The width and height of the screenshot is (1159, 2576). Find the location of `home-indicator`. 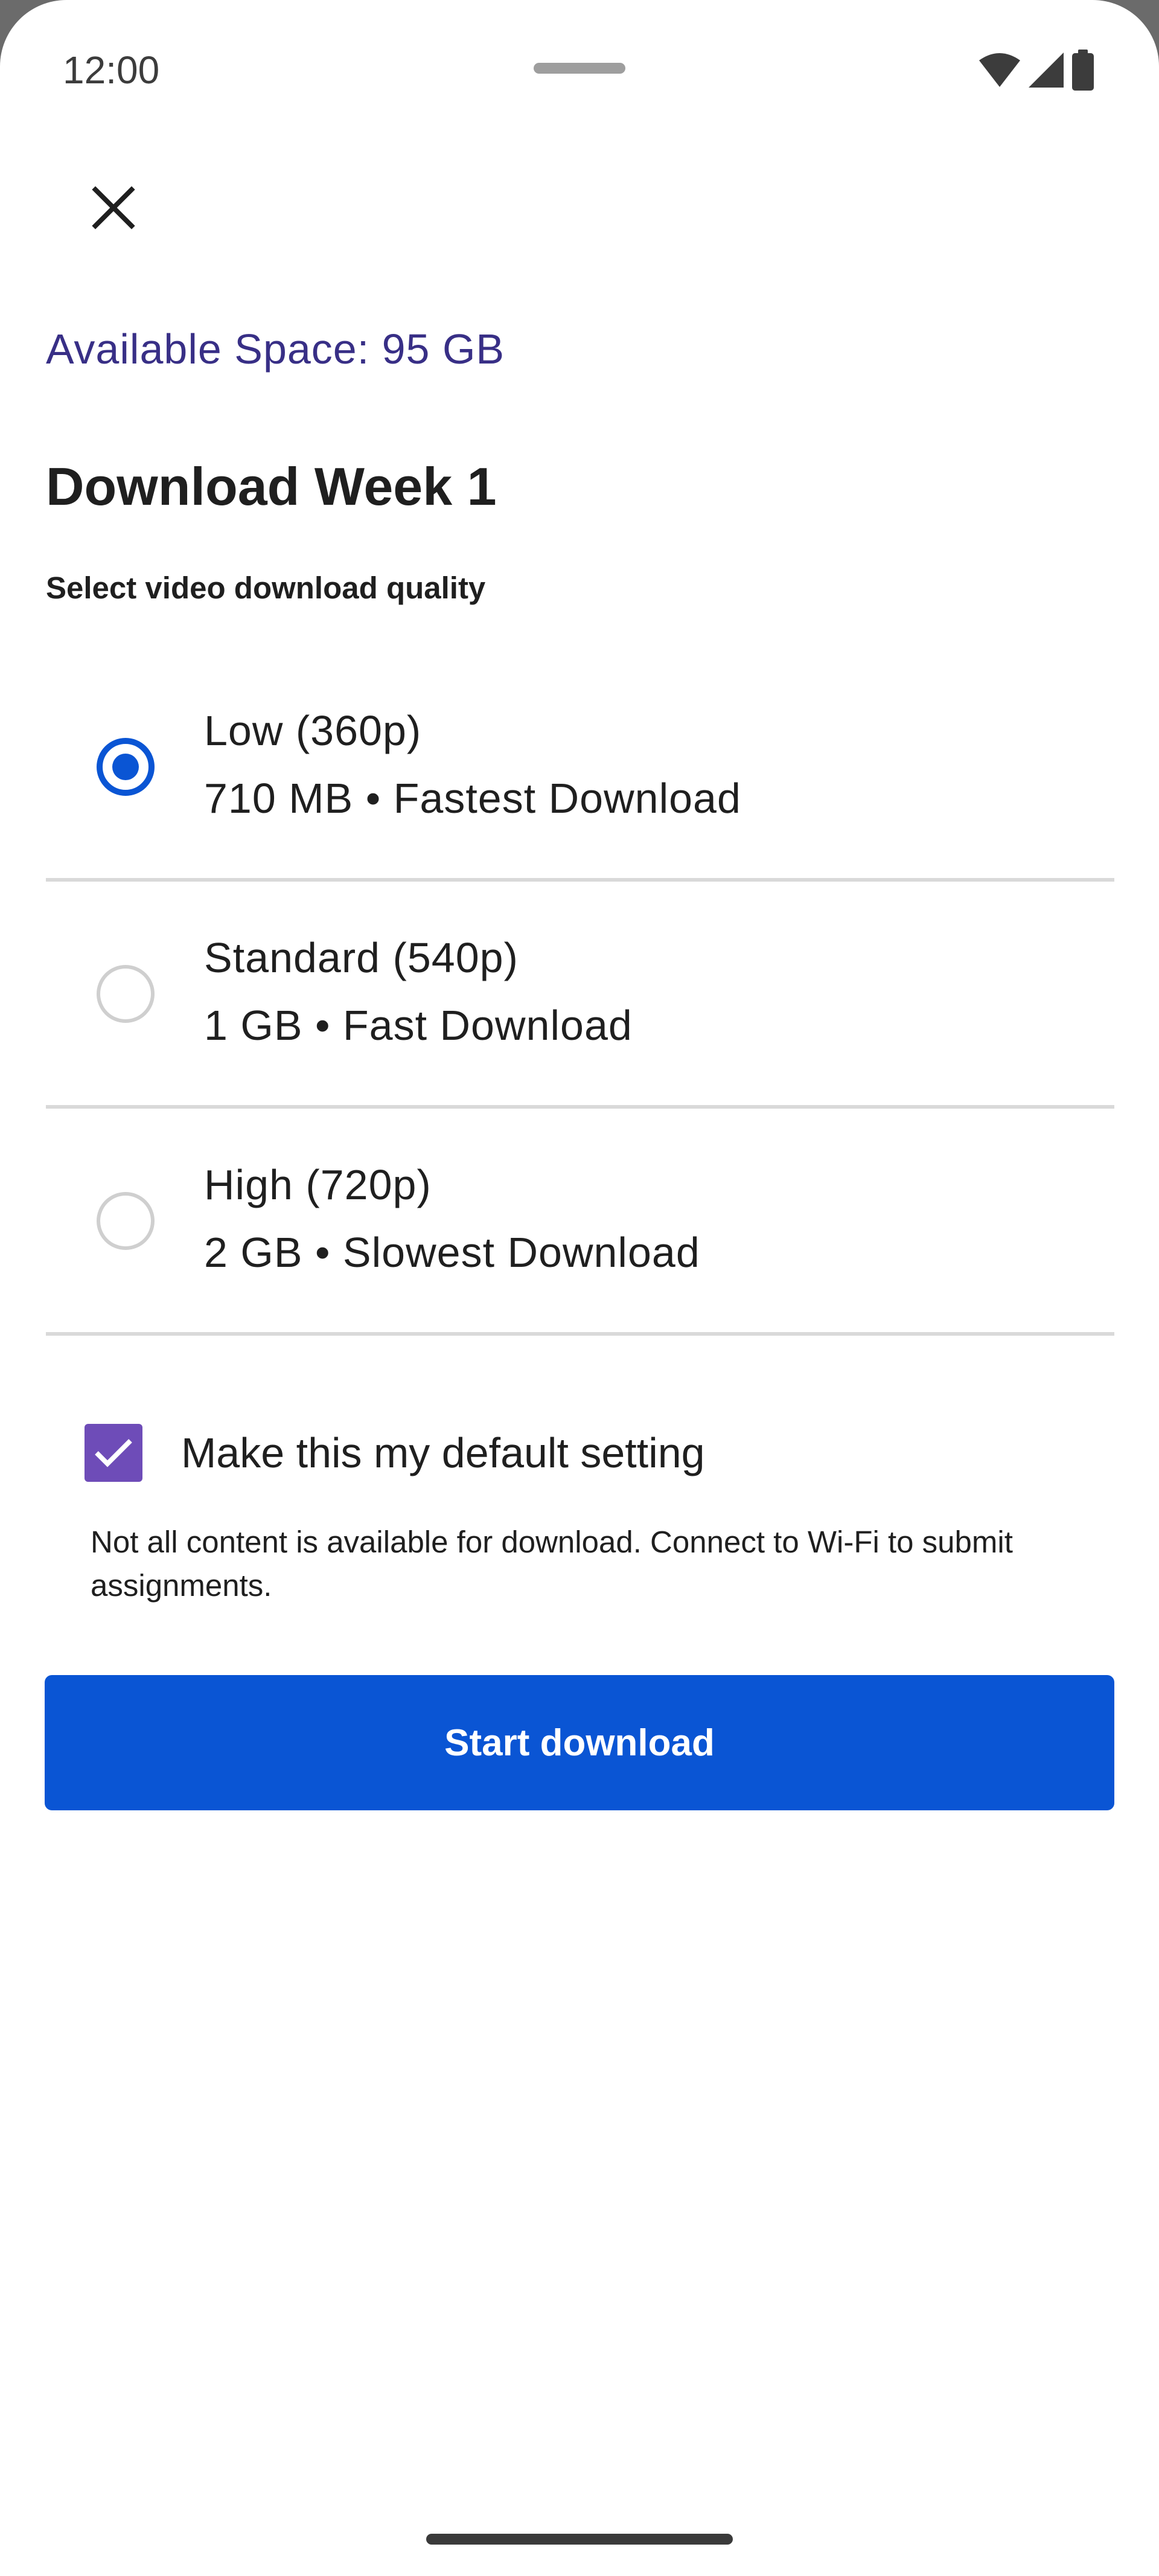

home-indicator is located at coordinates (579, 2539).